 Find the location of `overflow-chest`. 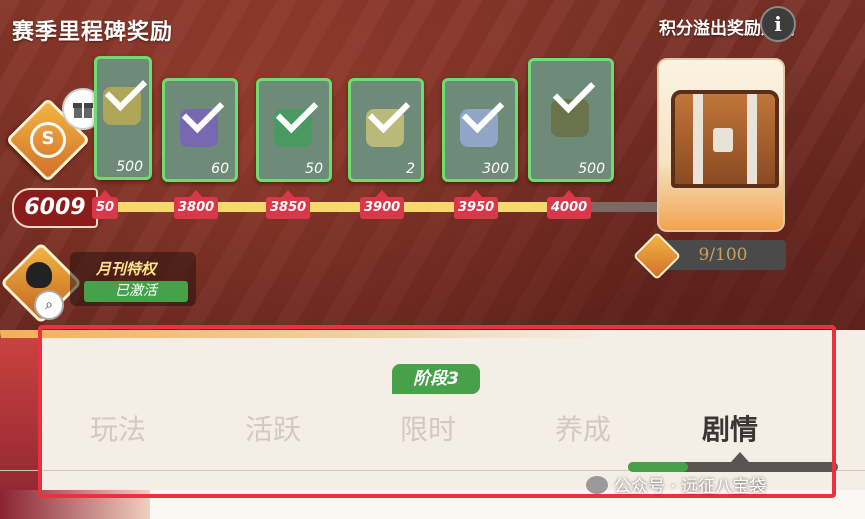

overflow-chest is located at coordinates (721, 145).